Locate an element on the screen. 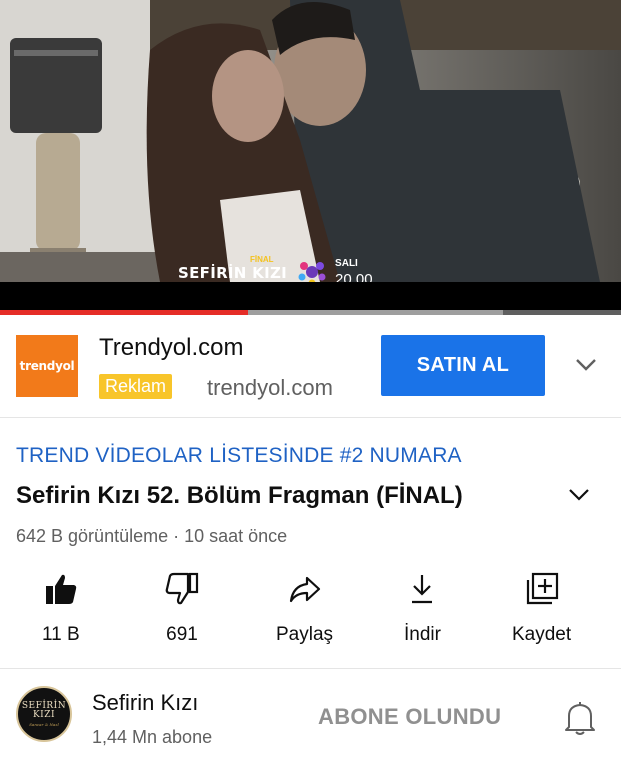  dislike-button: 691 is located at coordinates (182, 609).